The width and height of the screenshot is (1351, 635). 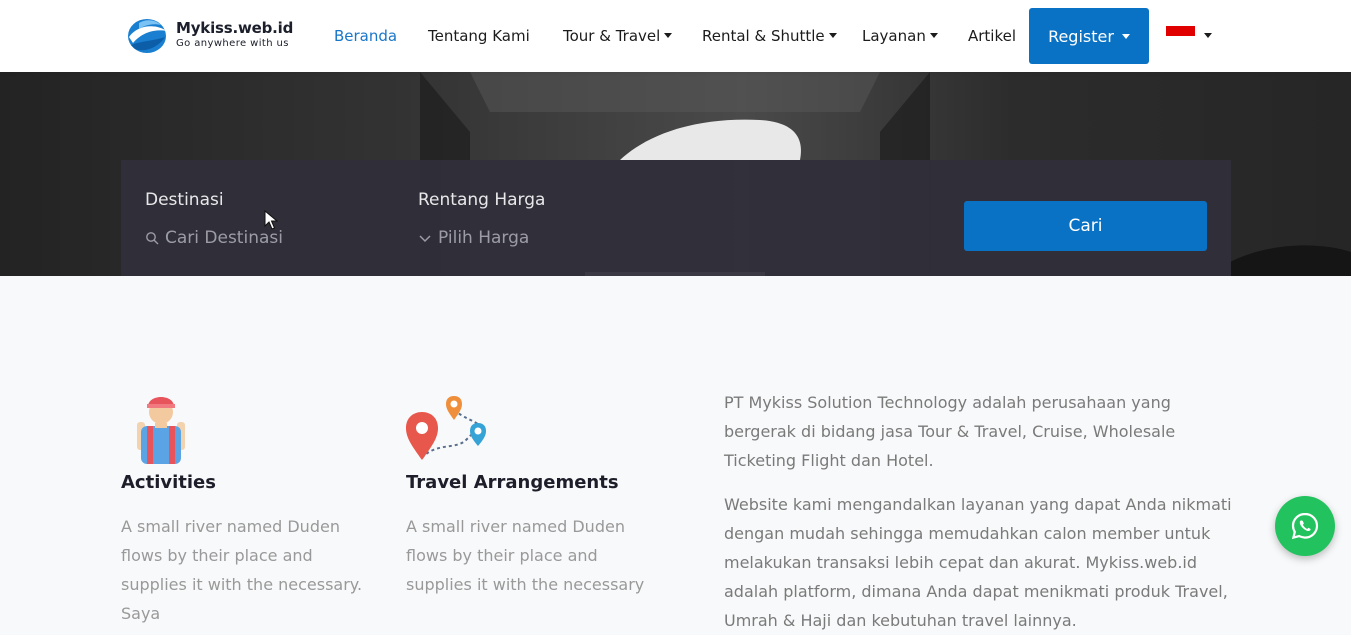 I want to click on nav-label: Layanan, so click(x=894, y=36).